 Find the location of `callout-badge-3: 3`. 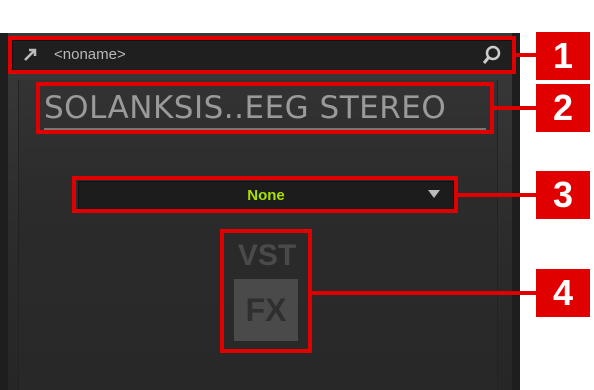

callout-badge-3: 3 is located at coordinates (563, 195).